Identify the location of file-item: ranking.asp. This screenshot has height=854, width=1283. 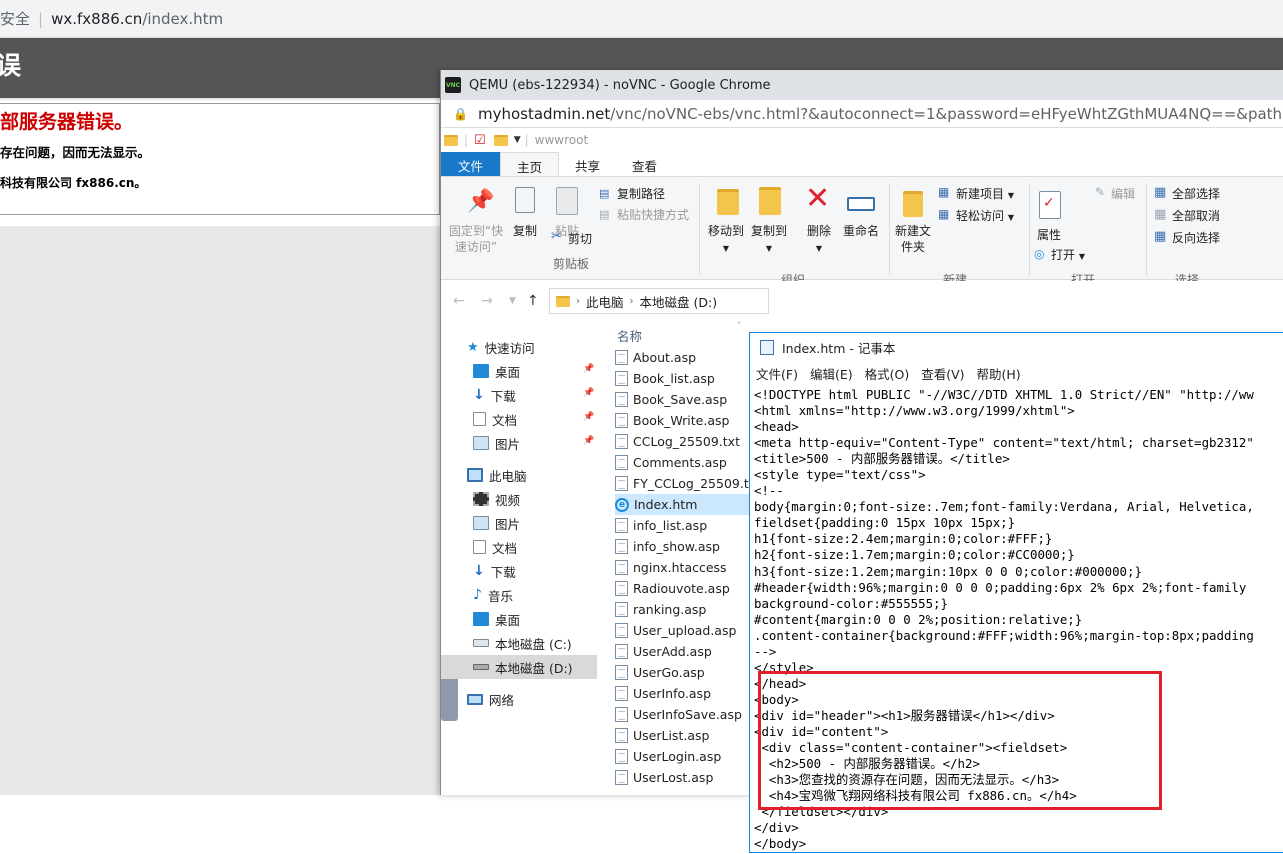
(683, 609).